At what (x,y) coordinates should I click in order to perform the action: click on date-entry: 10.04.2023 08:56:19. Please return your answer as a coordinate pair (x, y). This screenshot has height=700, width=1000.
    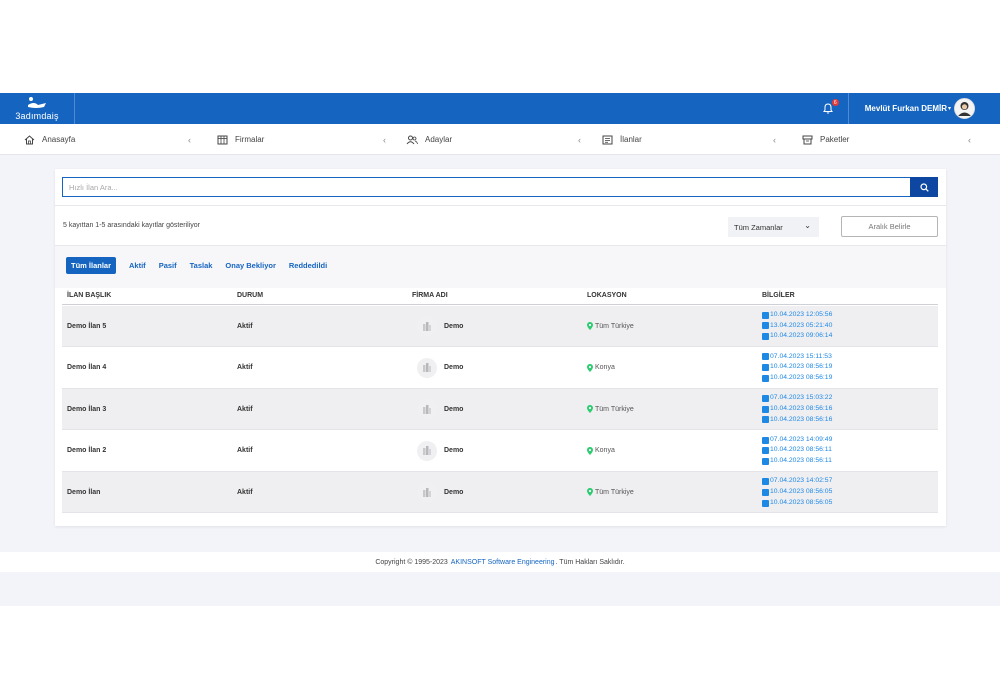
    Looking at the image, I should click on (850, 378).